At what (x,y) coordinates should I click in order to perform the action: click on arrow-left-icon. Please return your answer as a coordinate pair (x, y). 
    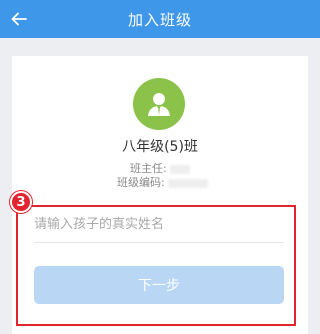
    Looking at the image, I should click on (19, 19).